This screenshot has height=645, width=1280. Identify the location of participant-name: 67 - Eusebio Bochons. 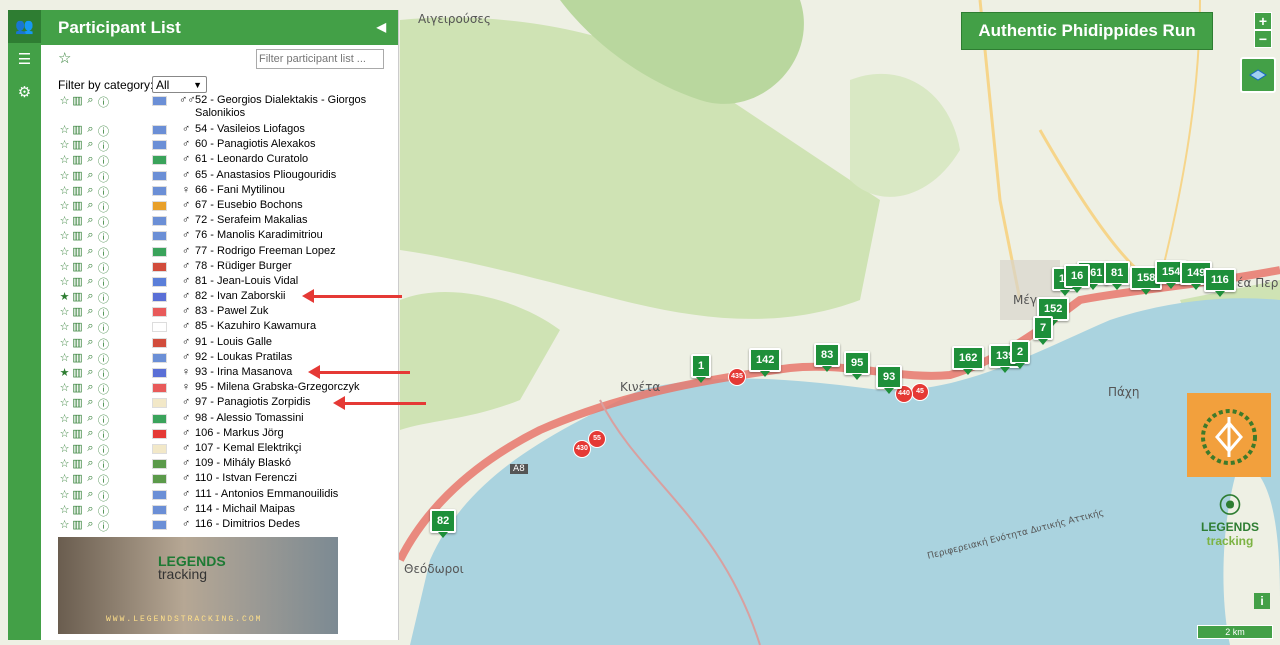
(285, 205).